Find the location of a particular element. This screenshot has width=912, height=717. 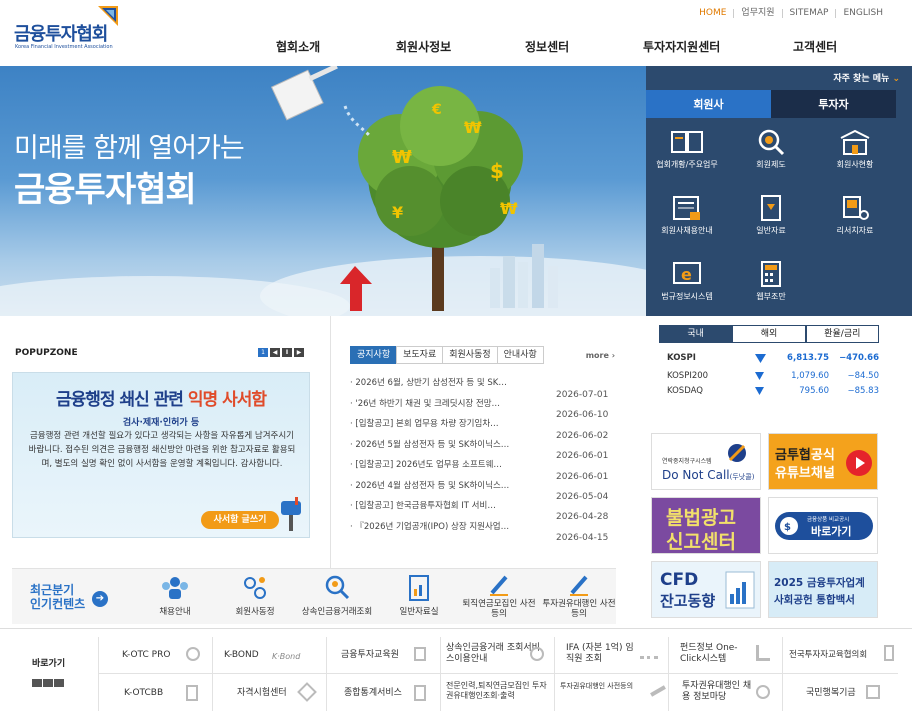

util-support-link: 업무지원 is located at coordinates (757, 13).